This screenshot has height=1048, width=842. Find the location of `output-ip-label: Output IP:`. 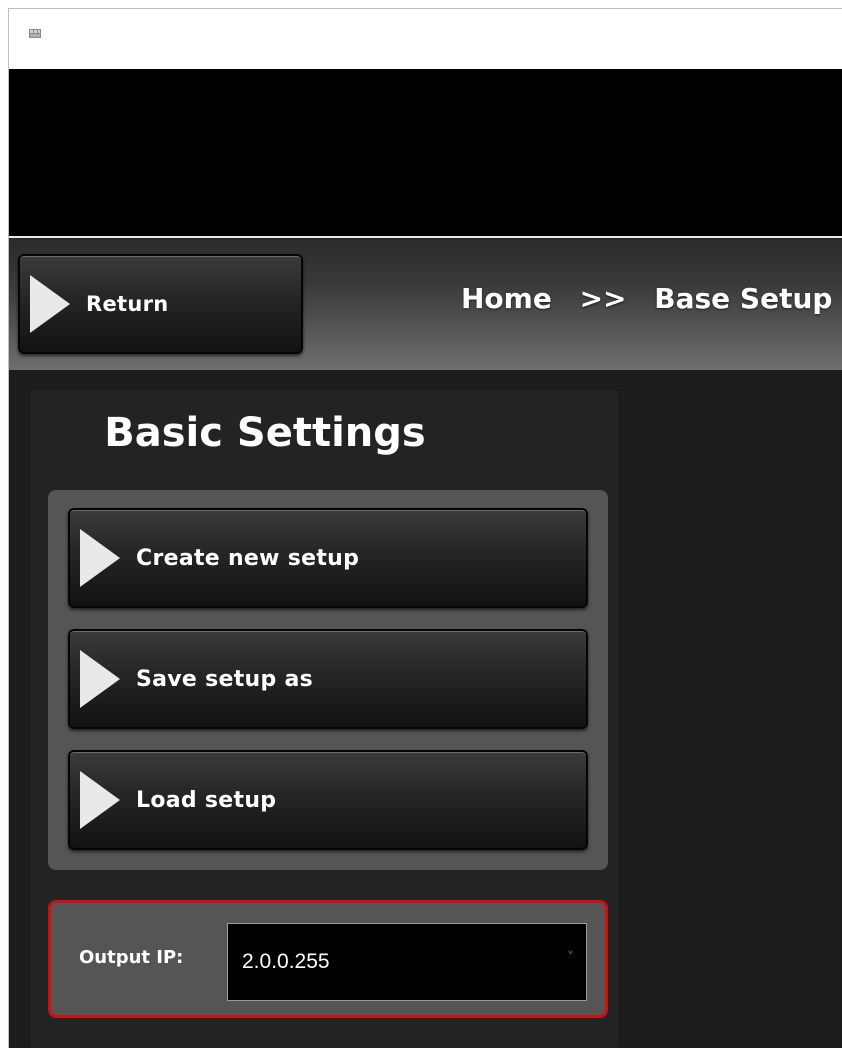

output-ip-label: Output IP: is located at coordinates (131, 957).